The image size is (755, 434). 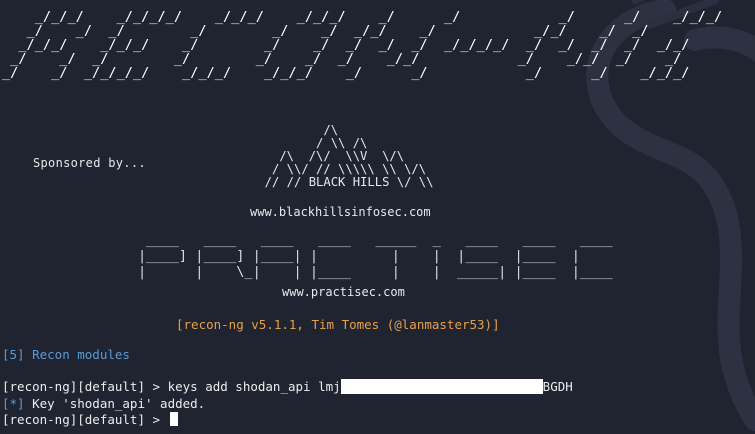 I want to click on input-line: [recon-ng][default] >, so click(x=90, y=420).